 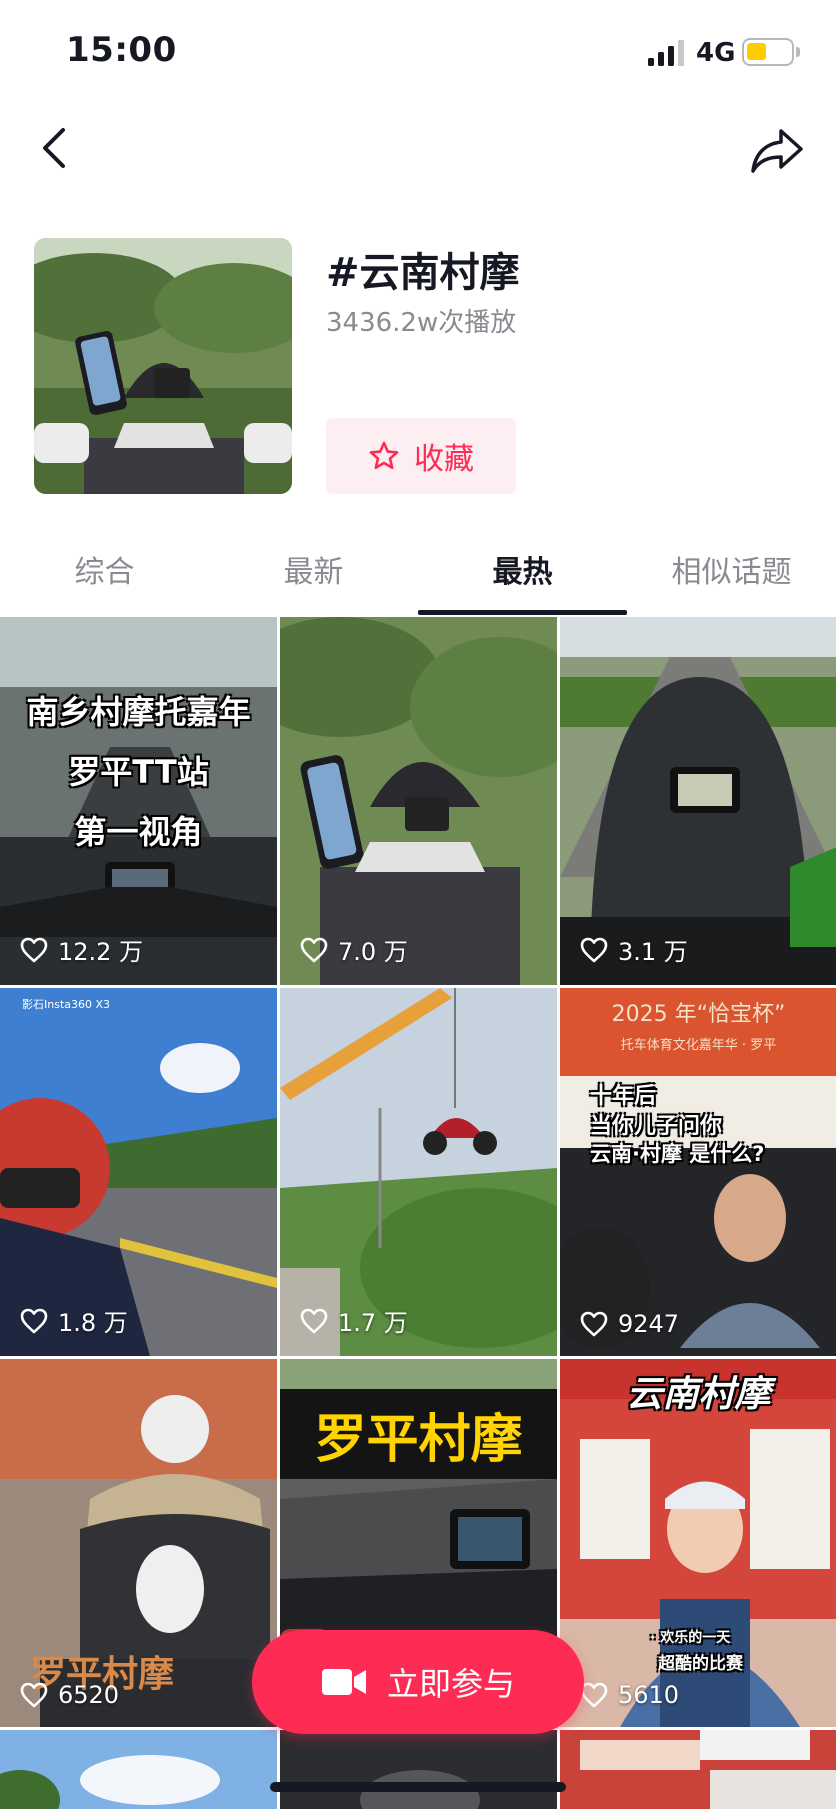 What do you see at coordinates (418, 52) in the screenshot?
I see `status-bar: 15:00 4G` at bounding box center [418, 52].